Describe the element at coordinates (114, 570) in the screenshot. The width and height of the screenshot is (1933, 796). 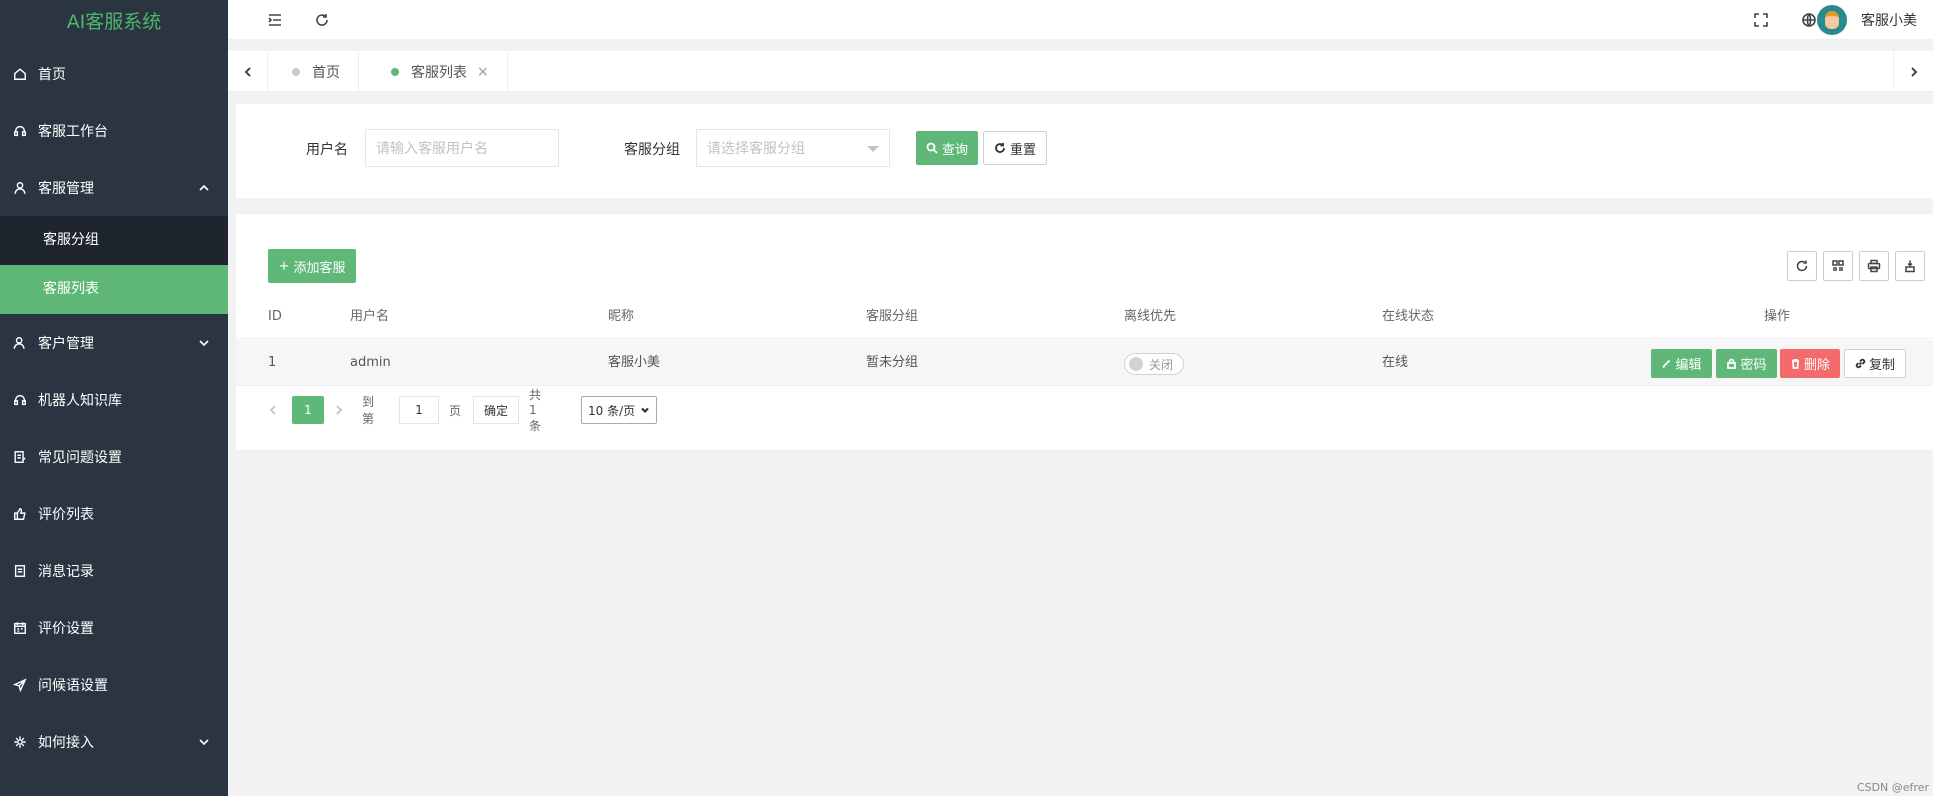
I see `sidebar-item-message-log: 消息记录` at that location.